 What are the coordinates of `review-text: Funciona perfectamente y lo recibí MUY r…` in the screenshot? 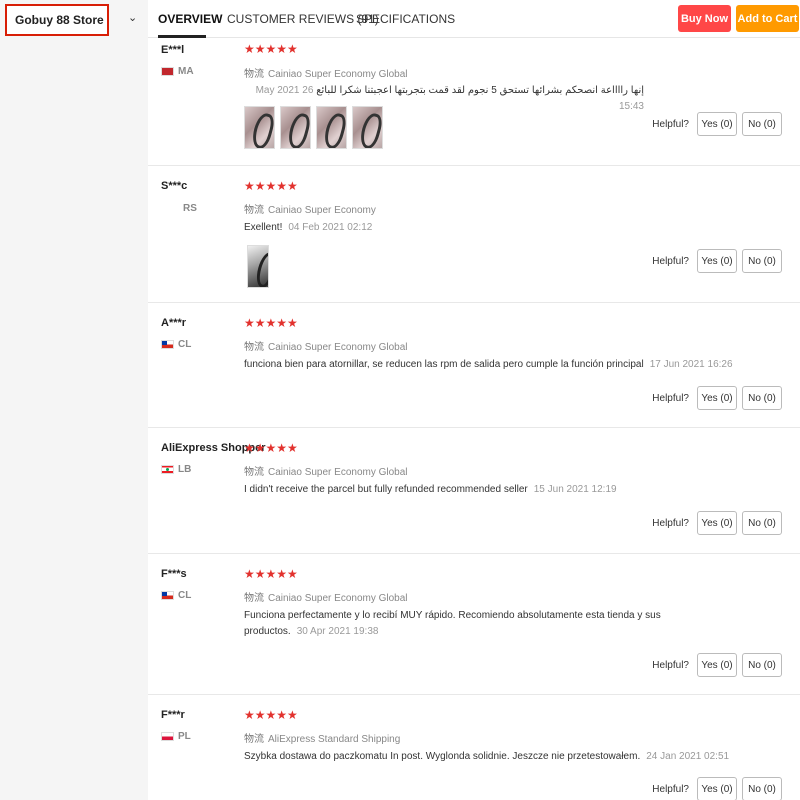 It's located at (452, 623).